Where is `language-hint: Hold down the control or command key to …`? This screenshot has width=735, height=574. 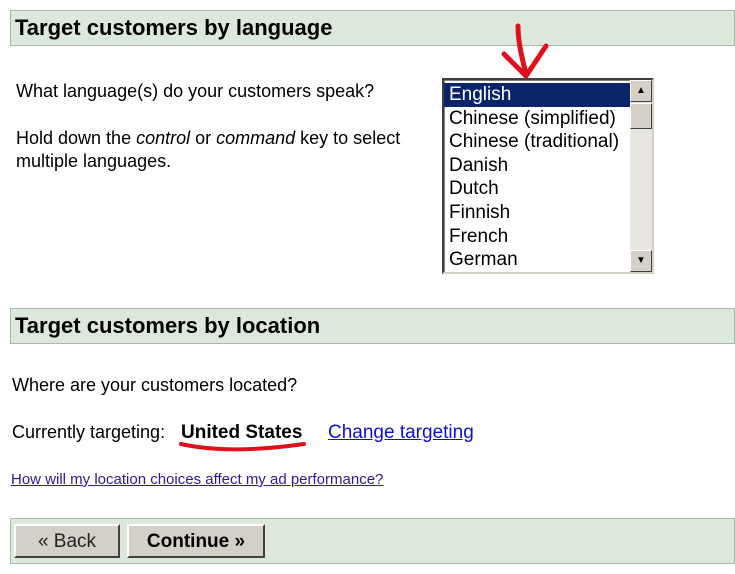
language-hint: Hold down the control or command key to … is located at coordinates (208, 149).